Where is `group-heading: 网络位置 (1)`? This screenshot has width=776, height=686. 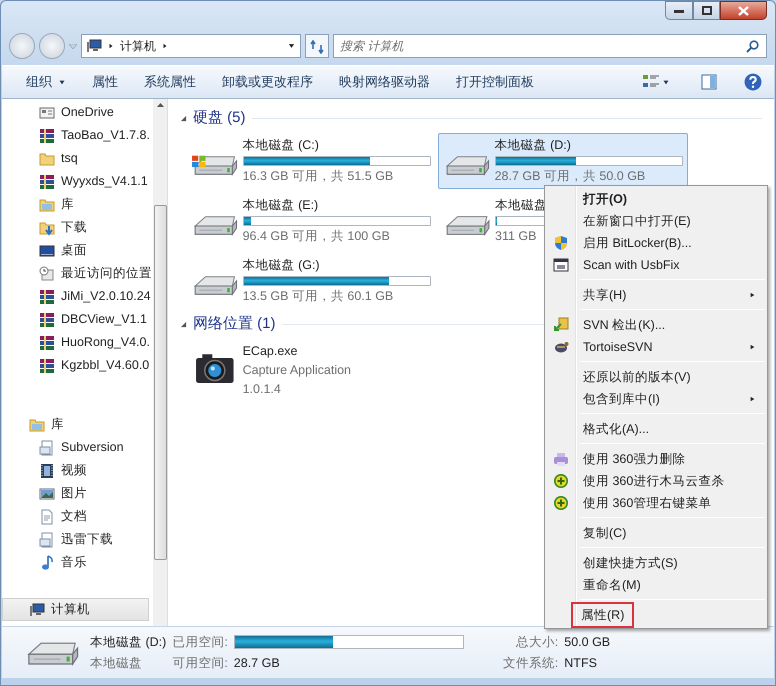
group-heading: 网络位置 (1) is located at coordinates (234, 324).